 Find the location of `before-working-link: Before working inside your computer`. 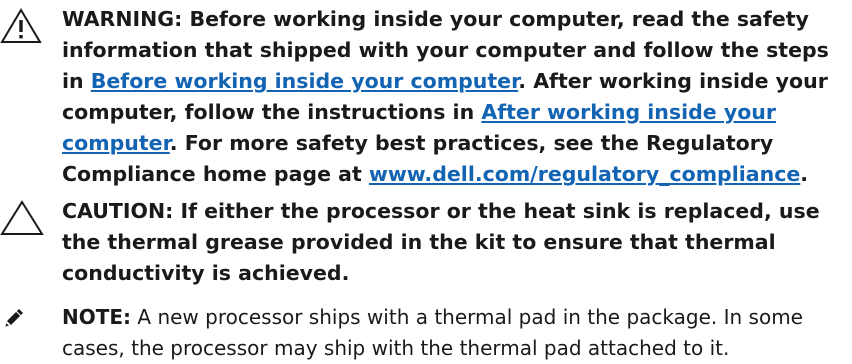

before-working-link: Before working inside your computer is located at coordinates (305, 81).